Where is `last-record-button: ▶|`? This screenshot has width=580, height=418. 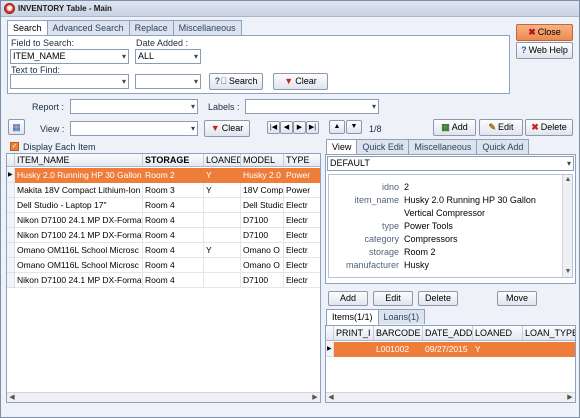
last-record-button: ▶| is located at coordinates (312, 127).